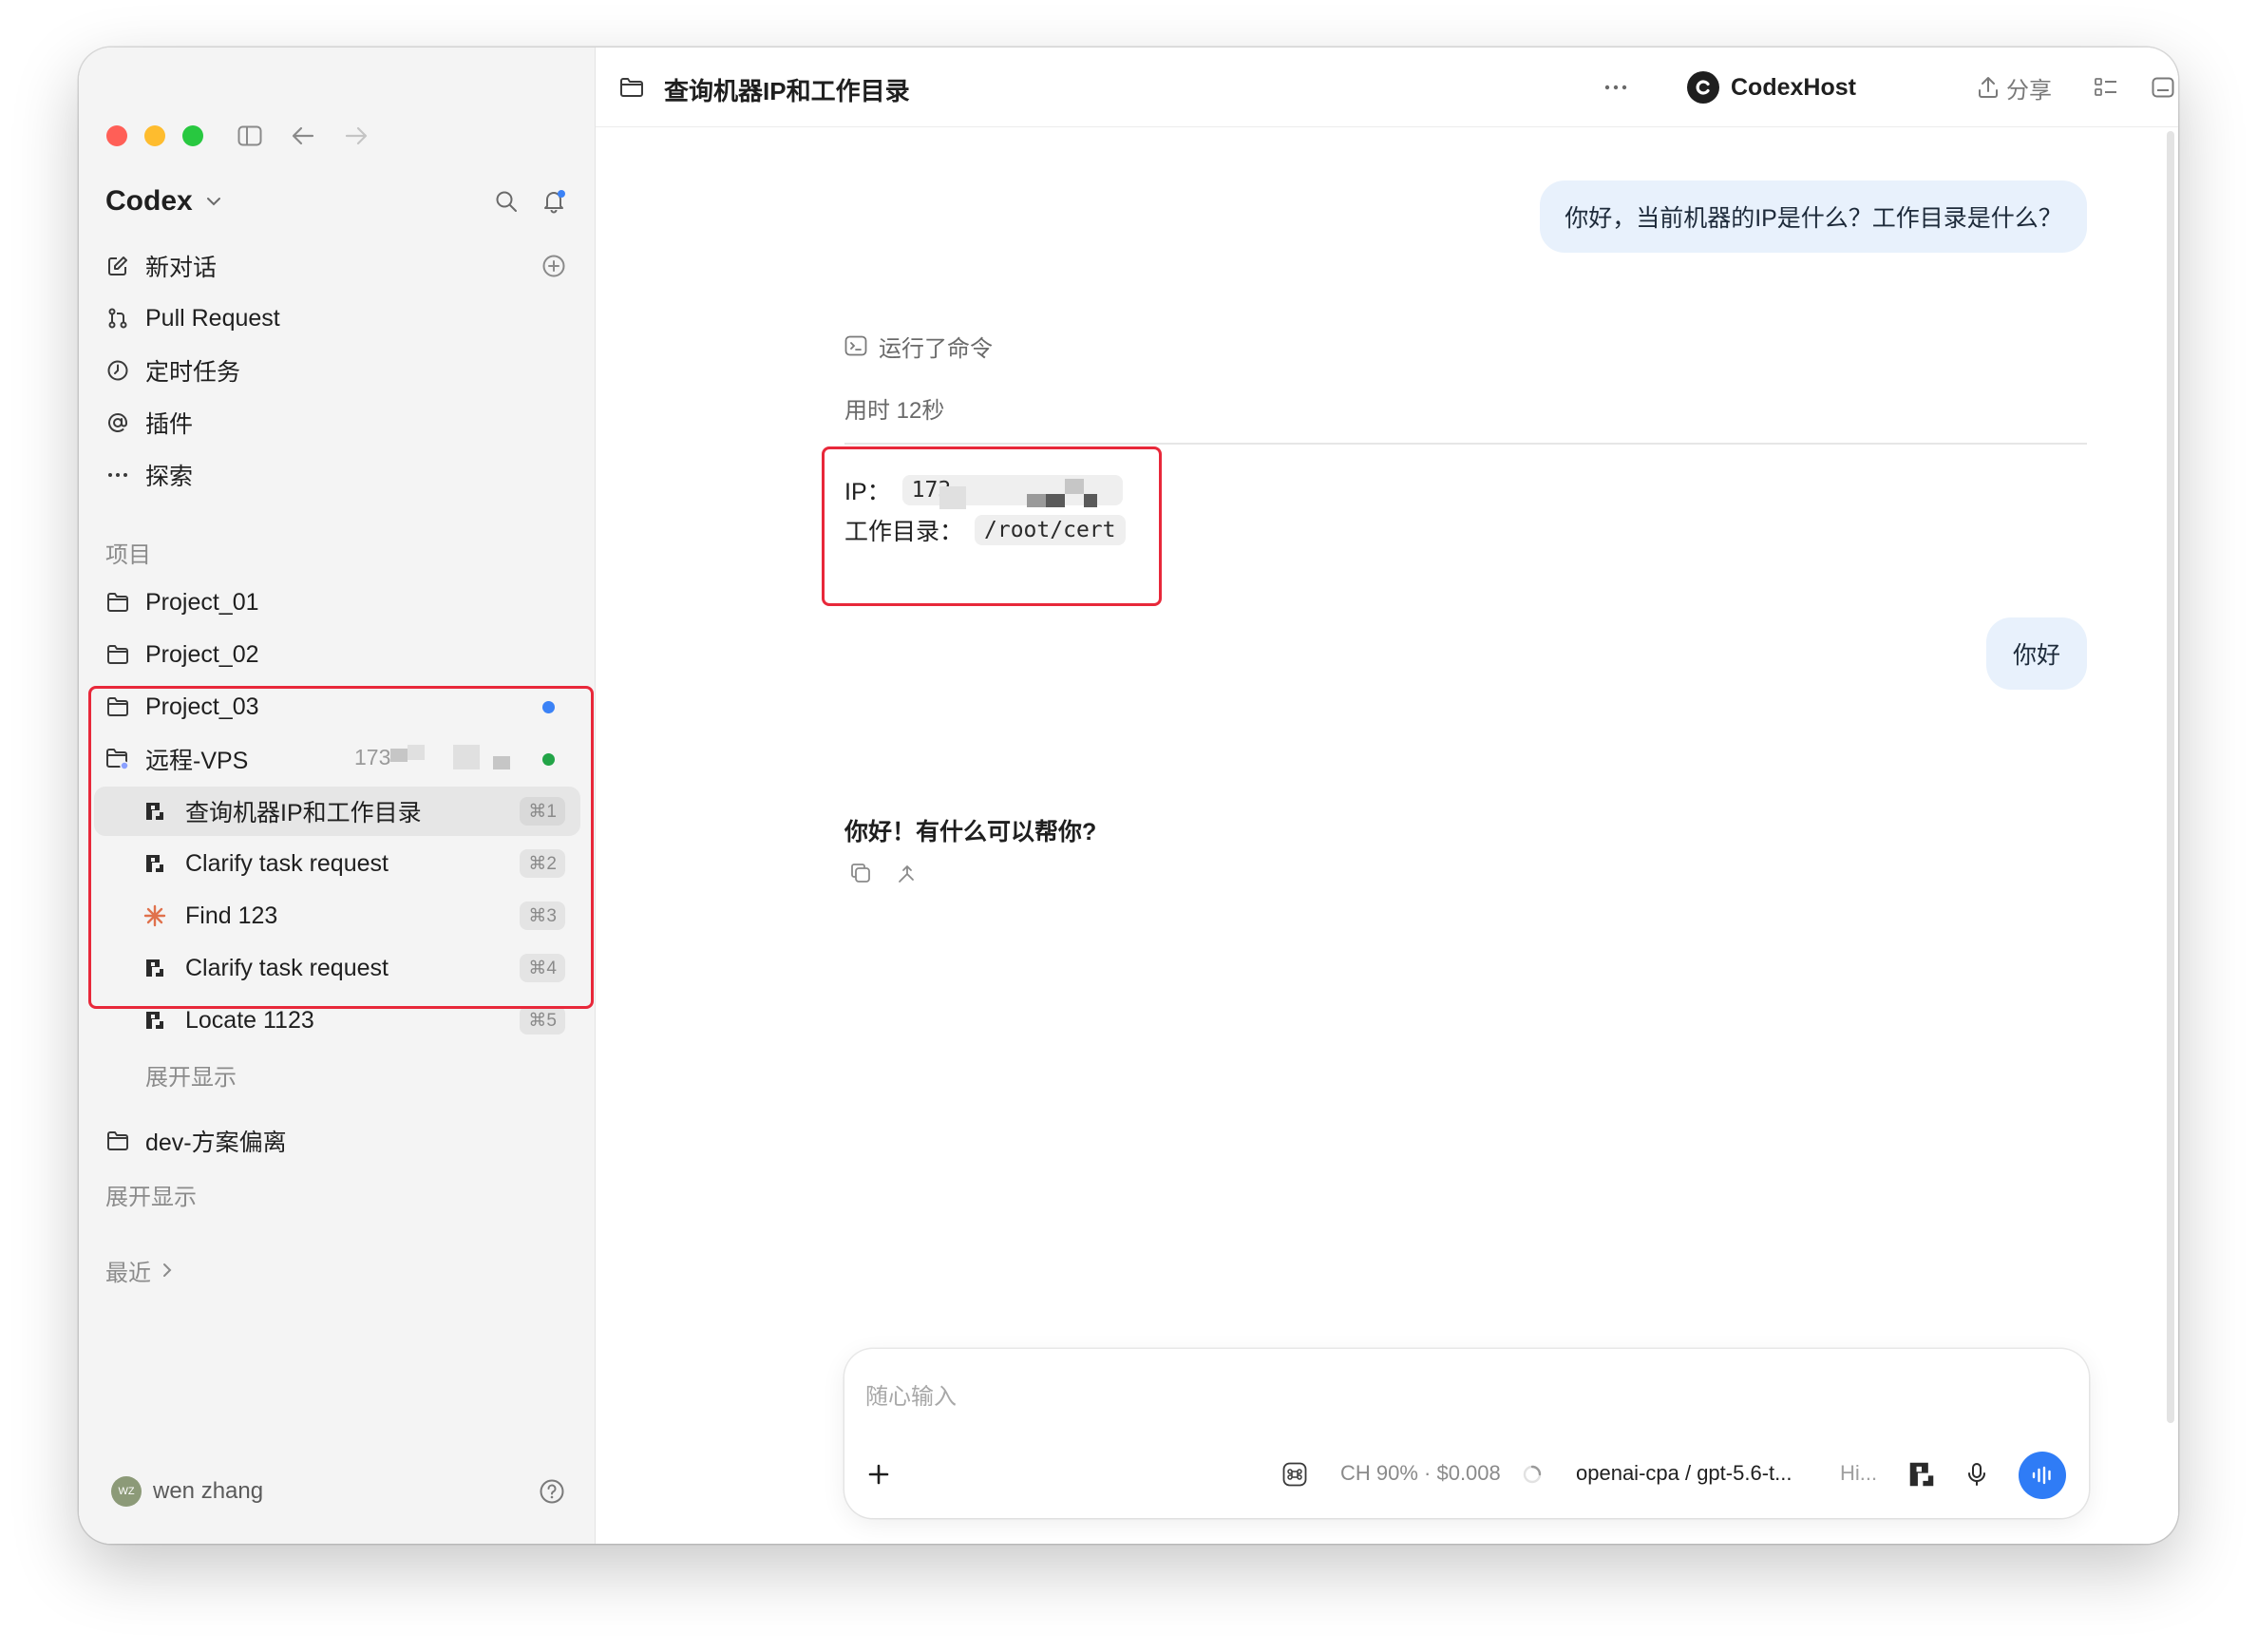 Image resolution: width=2257 pixels, height=1652 pixels. I want to click on composer-placeholder: 随心输入, so click(911, 1394).